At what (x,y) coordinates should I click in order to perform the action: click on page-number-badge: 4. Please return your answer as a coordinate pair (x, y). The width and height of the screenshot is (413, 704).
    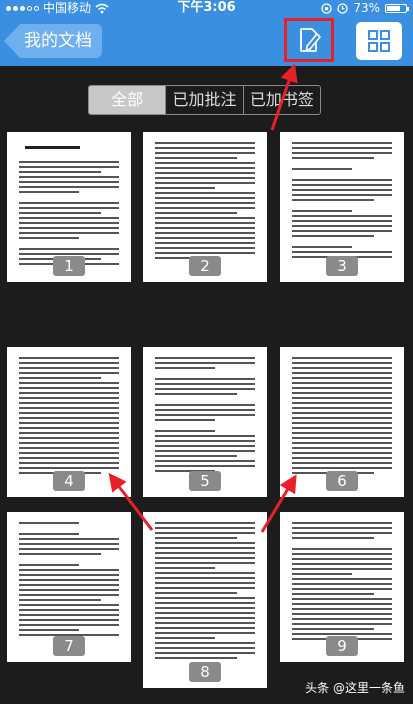
    Looking at the image, I should click on (69, 481).